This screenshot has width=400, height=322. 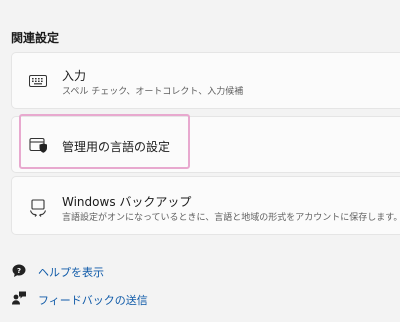 What do you see at coordinates (38, 207) in the screenshot?
I see `backup-sync-icon` at bounding box center [38, 207].